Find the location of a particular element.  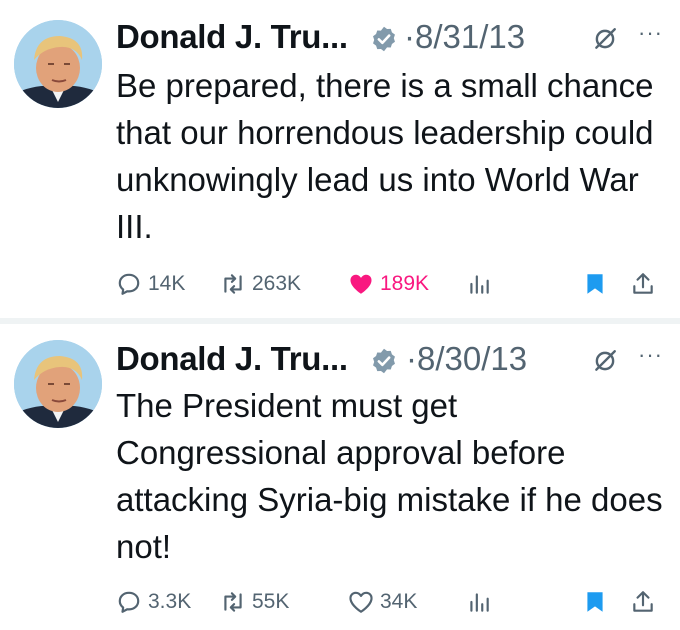

retweet-button: 55K is located at coordinates (254, 602).